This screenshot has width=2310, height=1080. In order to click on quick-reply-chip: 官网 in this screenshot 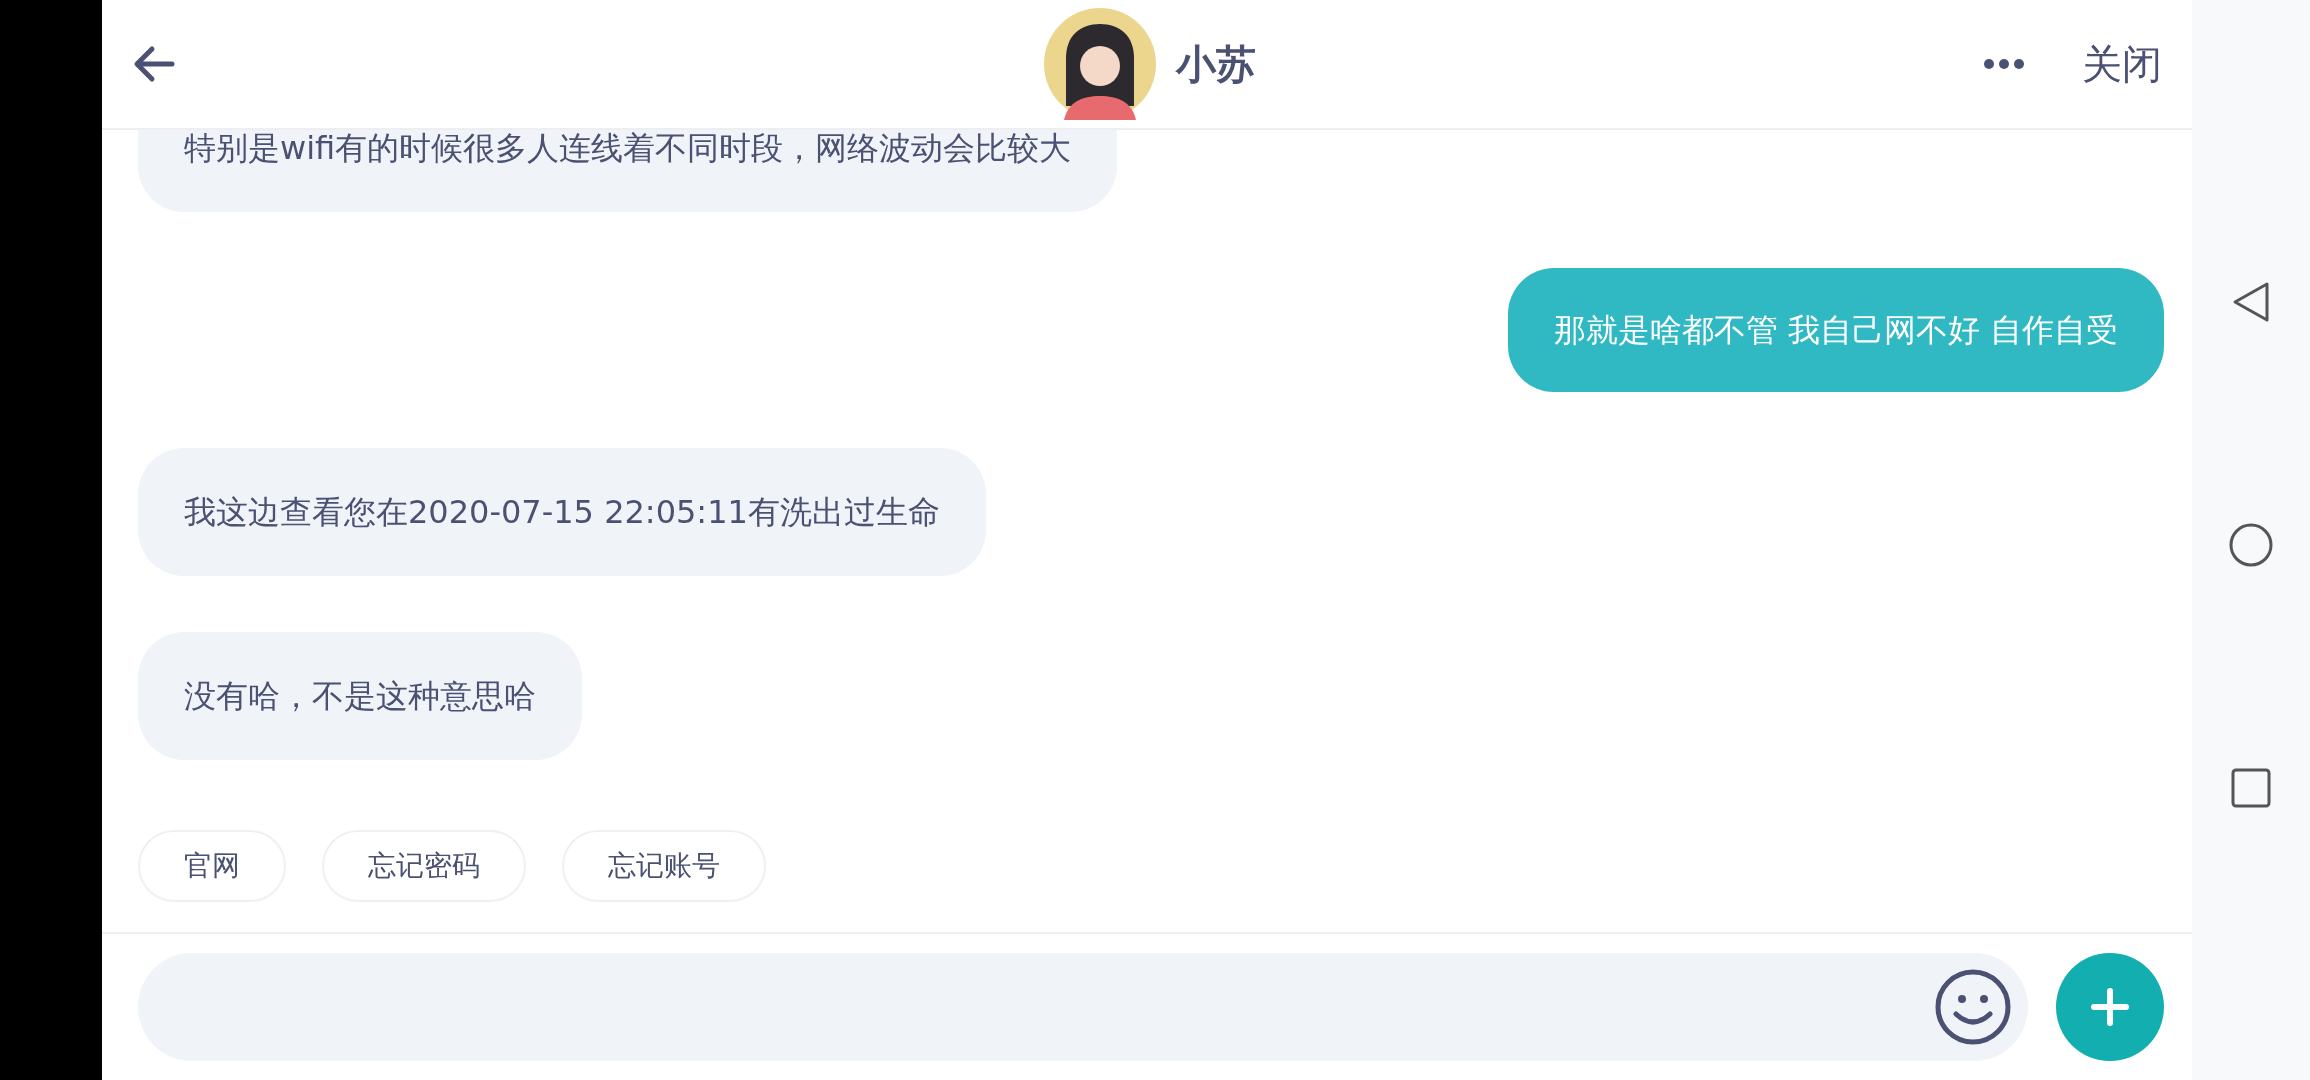, I will do `click(212, 866)`.